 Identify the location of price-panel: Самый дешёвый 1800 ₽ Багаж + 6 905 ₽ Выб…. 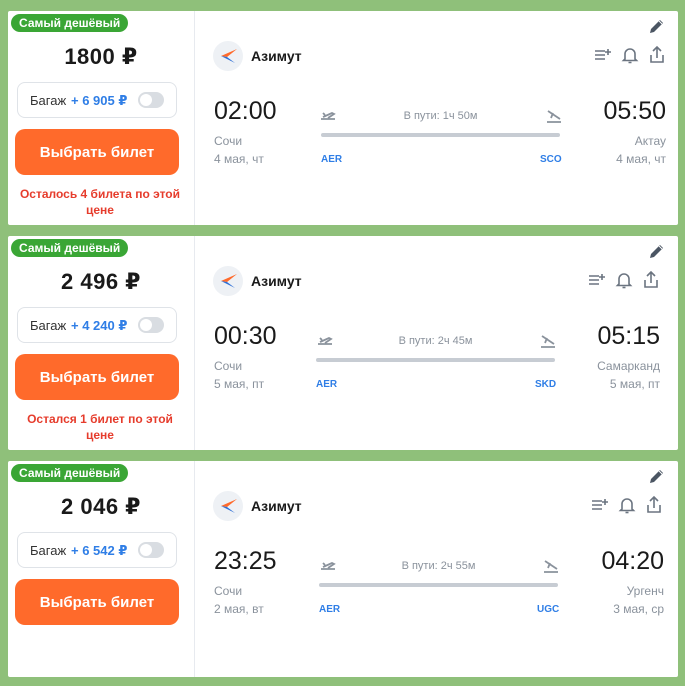
(101, 118).